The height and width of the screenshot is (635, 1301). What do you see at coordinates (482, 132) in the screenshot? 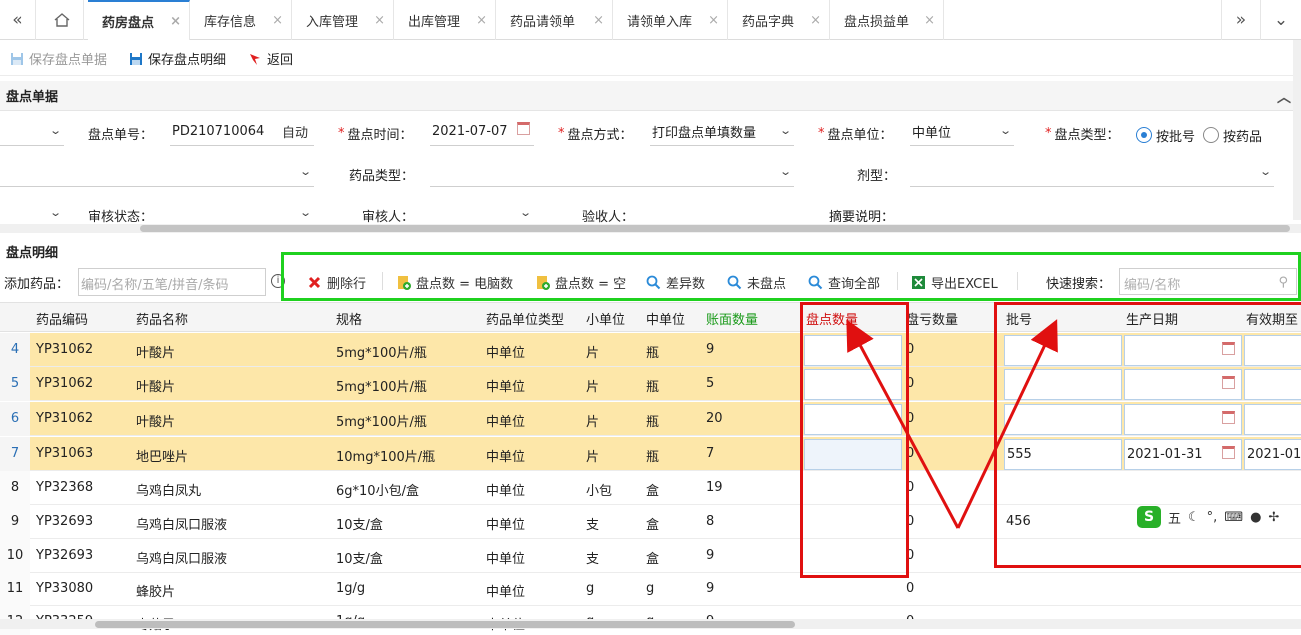
I see `time-field: 2021-07-07` at bounding box center [482, 132].